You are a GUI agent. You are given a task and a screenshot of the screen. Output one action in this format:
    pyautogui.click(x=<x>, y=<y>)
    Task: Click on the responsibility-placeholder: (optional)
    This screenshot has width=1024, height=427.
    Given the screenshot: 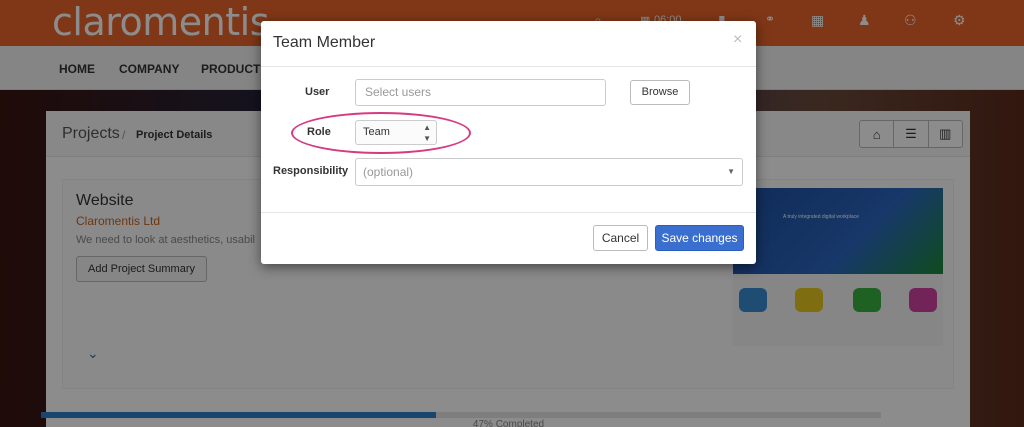 What is the action you would take?
    pyautogui.click(x=388, y=172)
    